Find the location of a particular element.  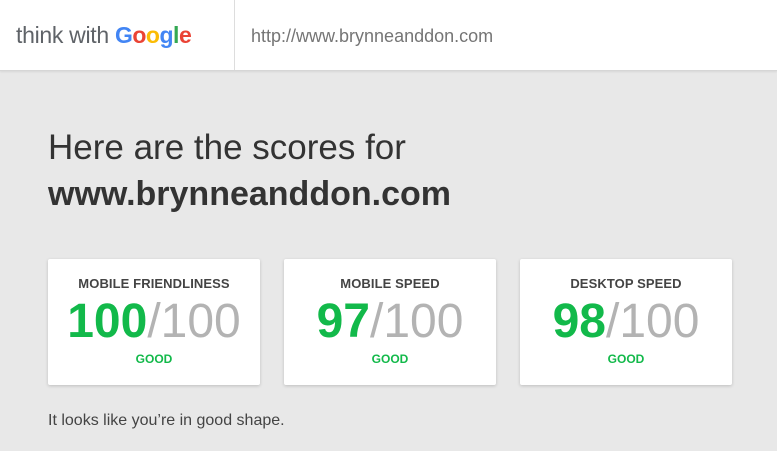

score-line: 100/100 is located at coordinates (154, 322).